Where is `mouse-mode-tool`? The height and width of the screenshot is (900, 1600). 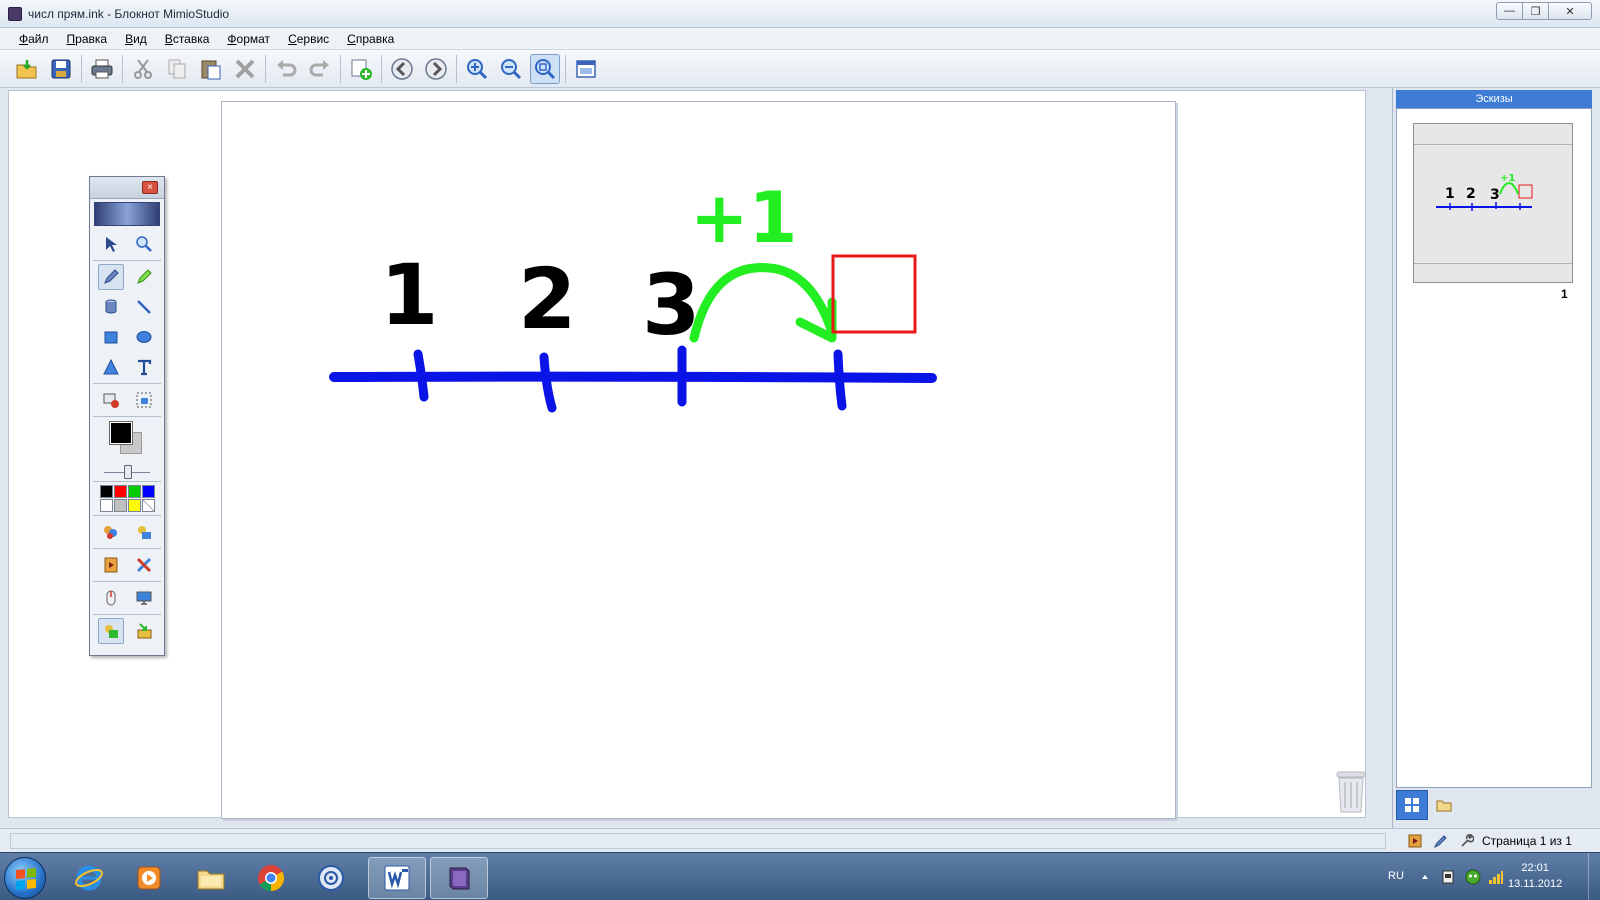
mouse-mode-tool is located at coordinates (111, 598).